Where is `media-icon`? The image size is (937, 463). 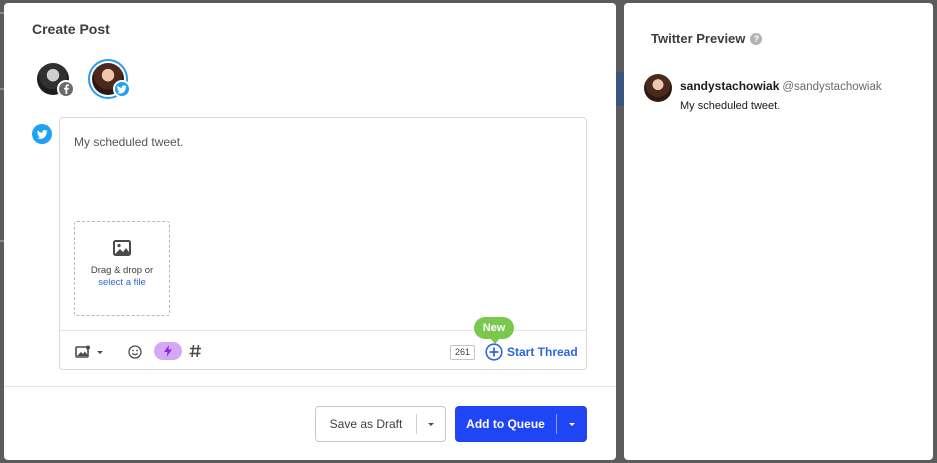 media-icon is located at coordinates (82, 351).